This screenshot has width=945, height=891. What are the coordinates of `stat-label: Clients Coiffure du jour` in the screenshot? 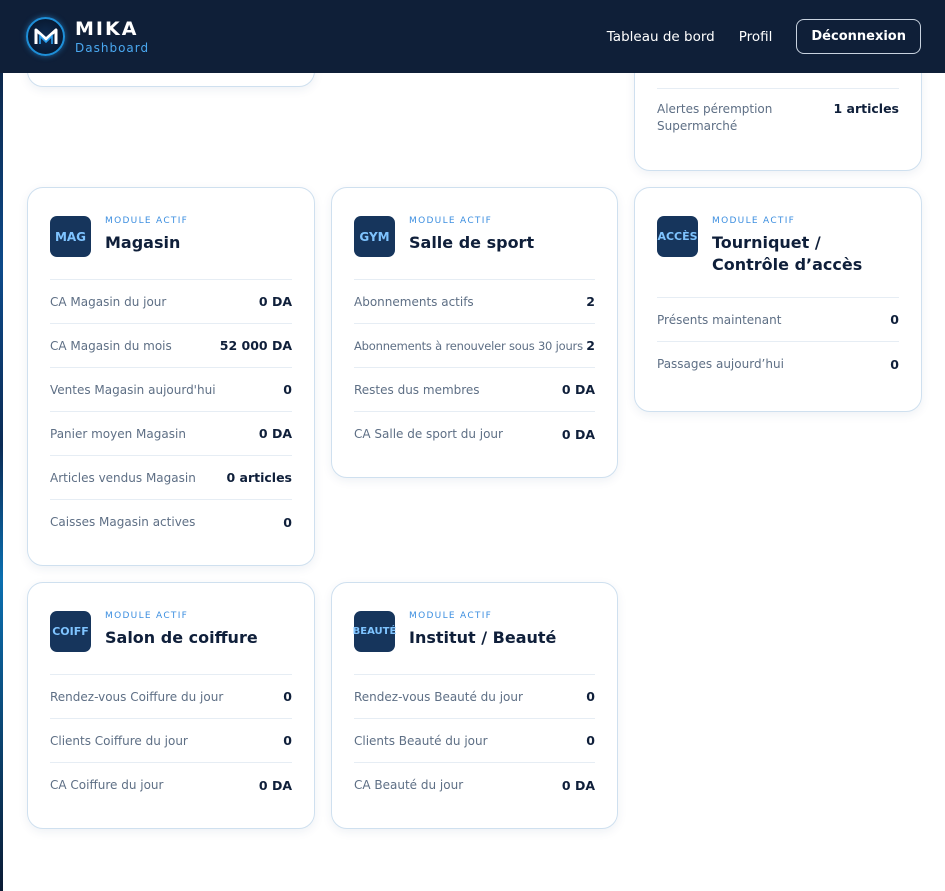 It's located at (119, 740).